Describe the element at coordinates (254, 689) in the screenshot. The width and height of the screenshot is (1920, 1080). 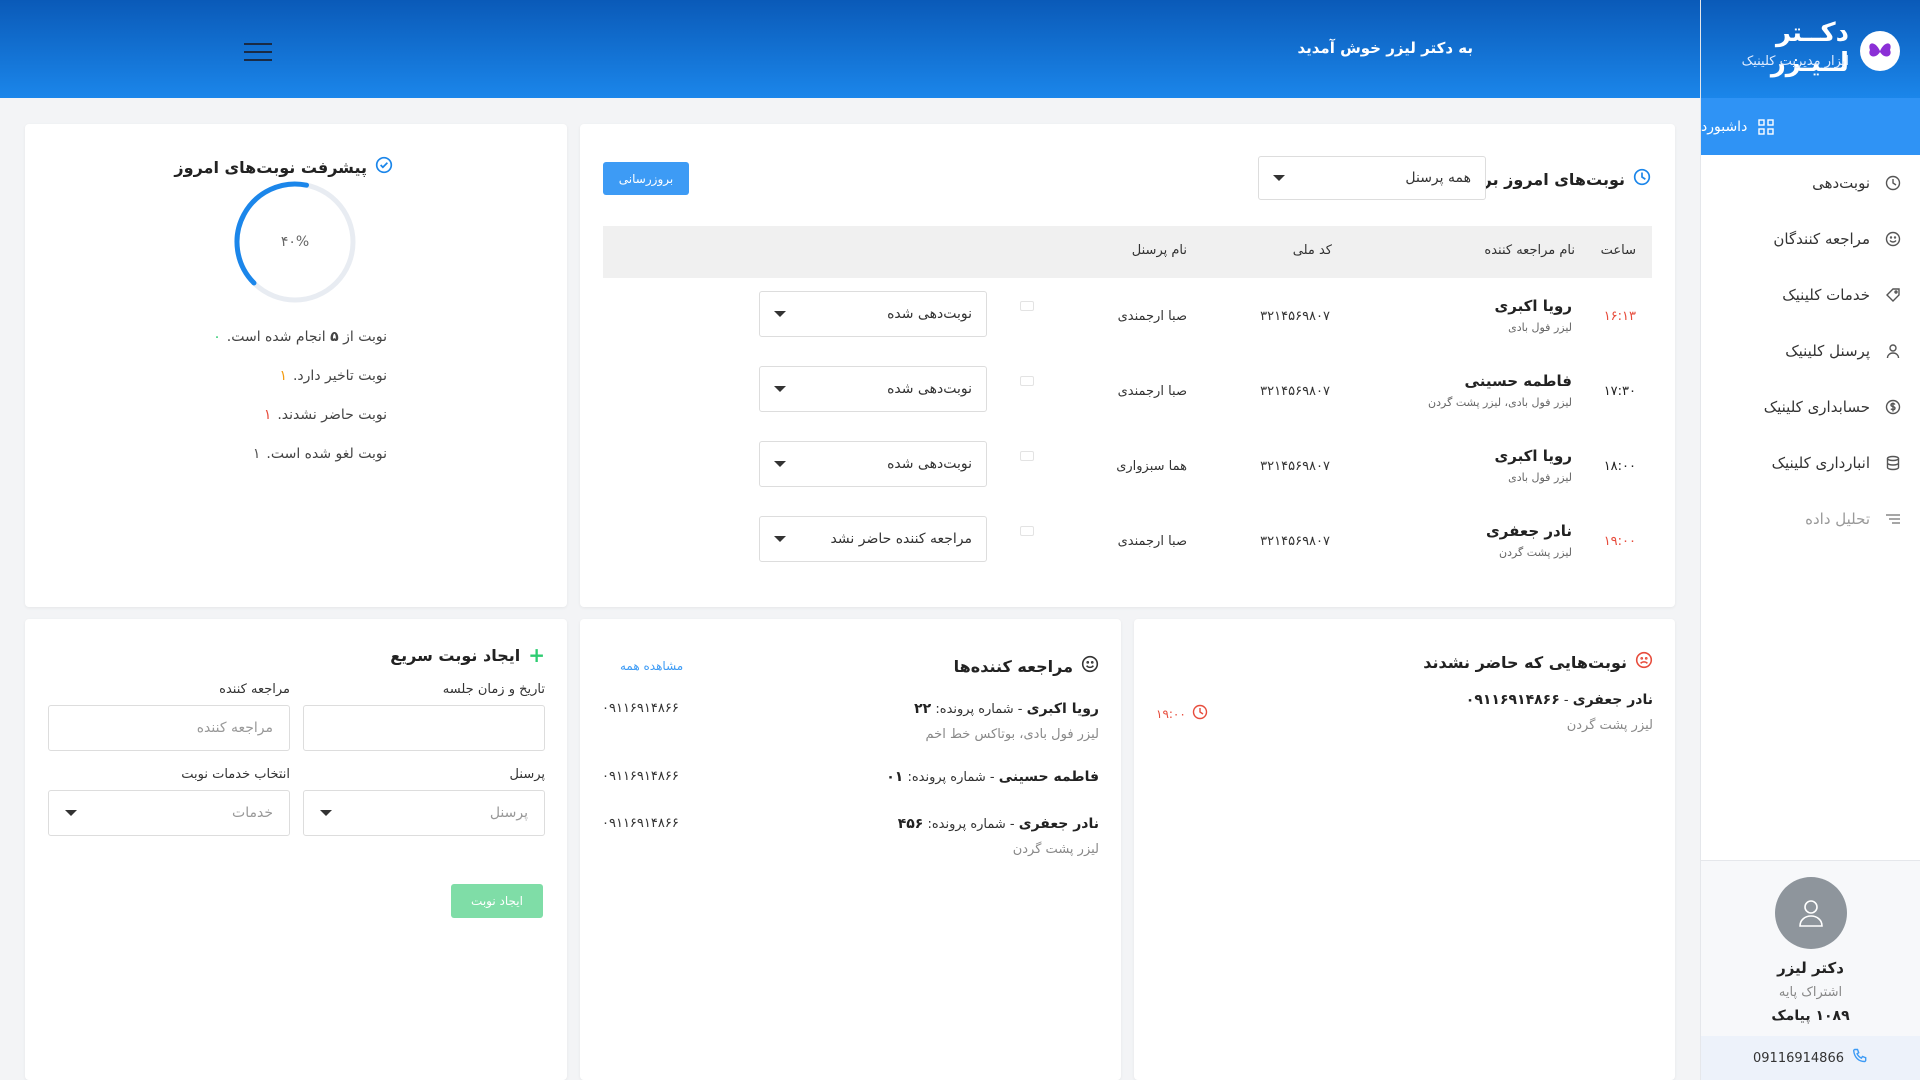
I see `client-label: مراجعه کننده` at that location.